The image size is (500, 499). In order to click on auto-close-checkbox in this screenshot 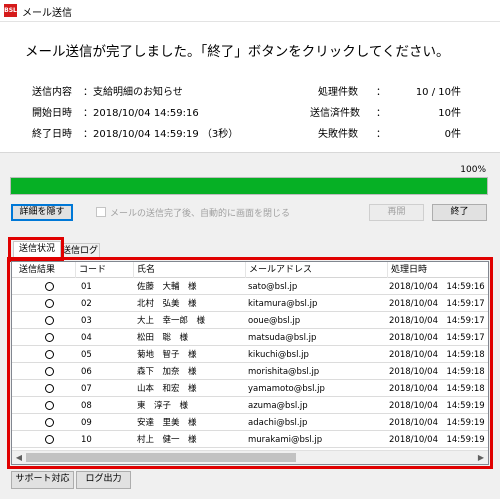, I will do `click(101, 212)`.